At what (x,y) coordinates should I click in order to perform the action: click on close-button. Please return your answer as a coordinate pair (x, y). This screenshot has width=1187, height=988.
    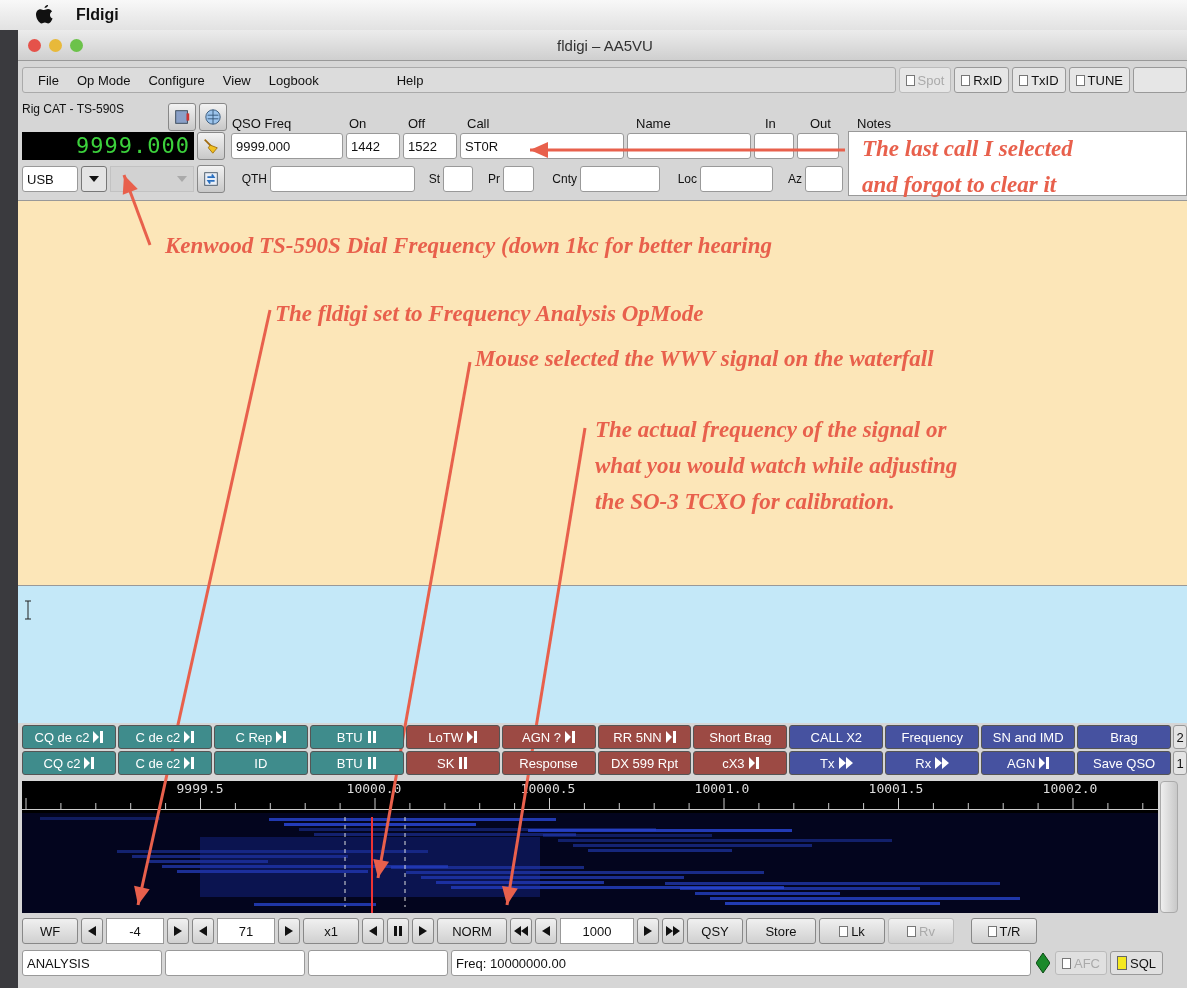
    Looking at the image, I should click on (34, 45).